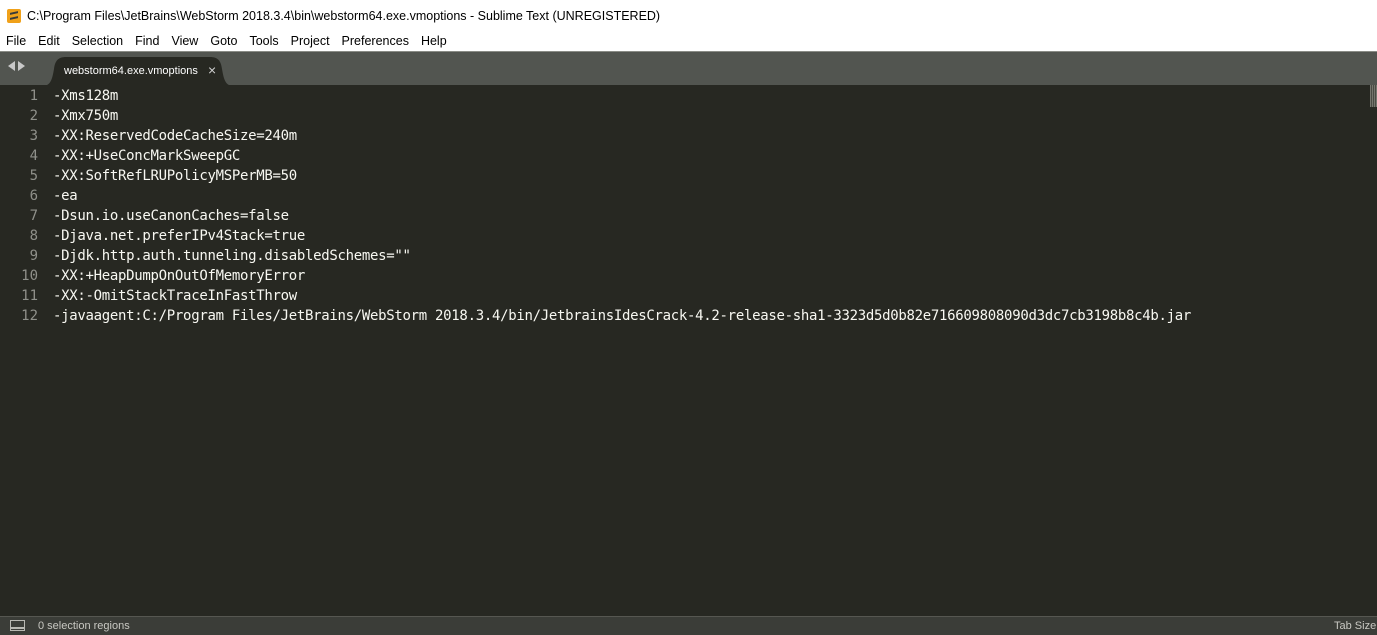 This screenshot has width=1377, height=635. What do you see at coordinates (33, 236) in the screenshot?
I see `line-number: 8` at bounding box center [33, 236].